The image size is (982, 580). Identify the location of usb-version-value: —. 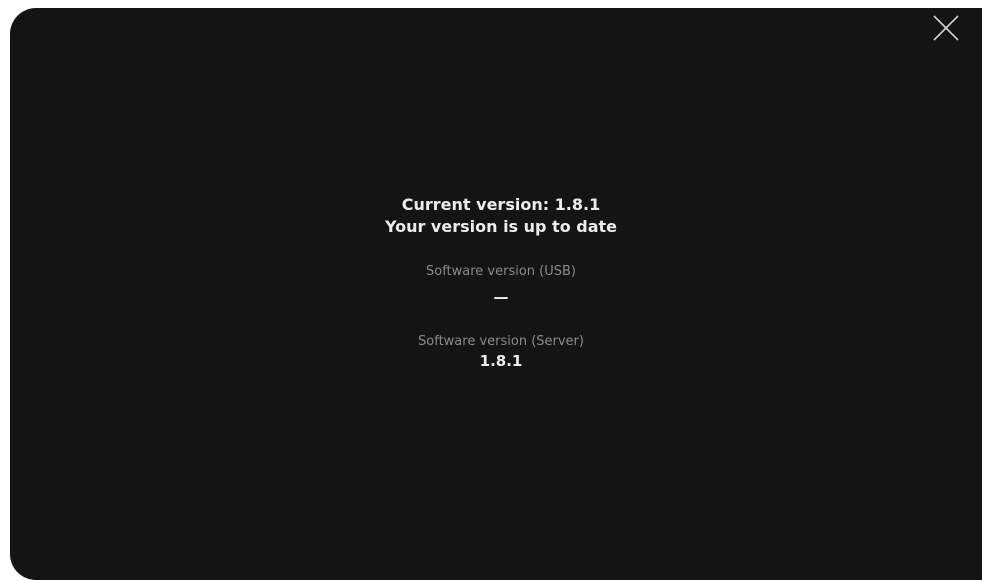
(501, 297).